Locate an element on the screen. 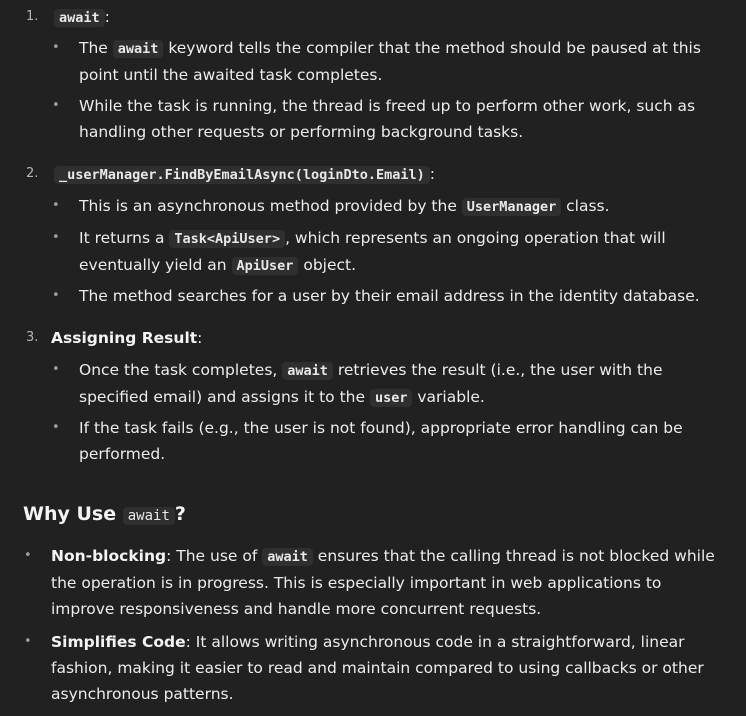 This screenshot has height=716, width=746. list-number: 1. is located at coordinates (32, 16).